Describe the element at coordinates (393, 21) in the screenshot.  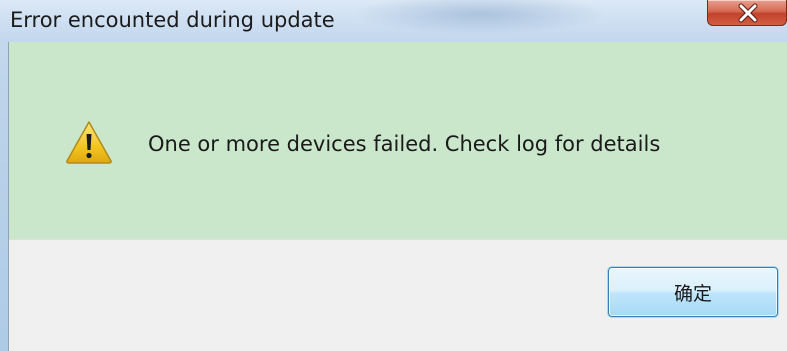
I see `title-bar: Error encounted during update` at that location.